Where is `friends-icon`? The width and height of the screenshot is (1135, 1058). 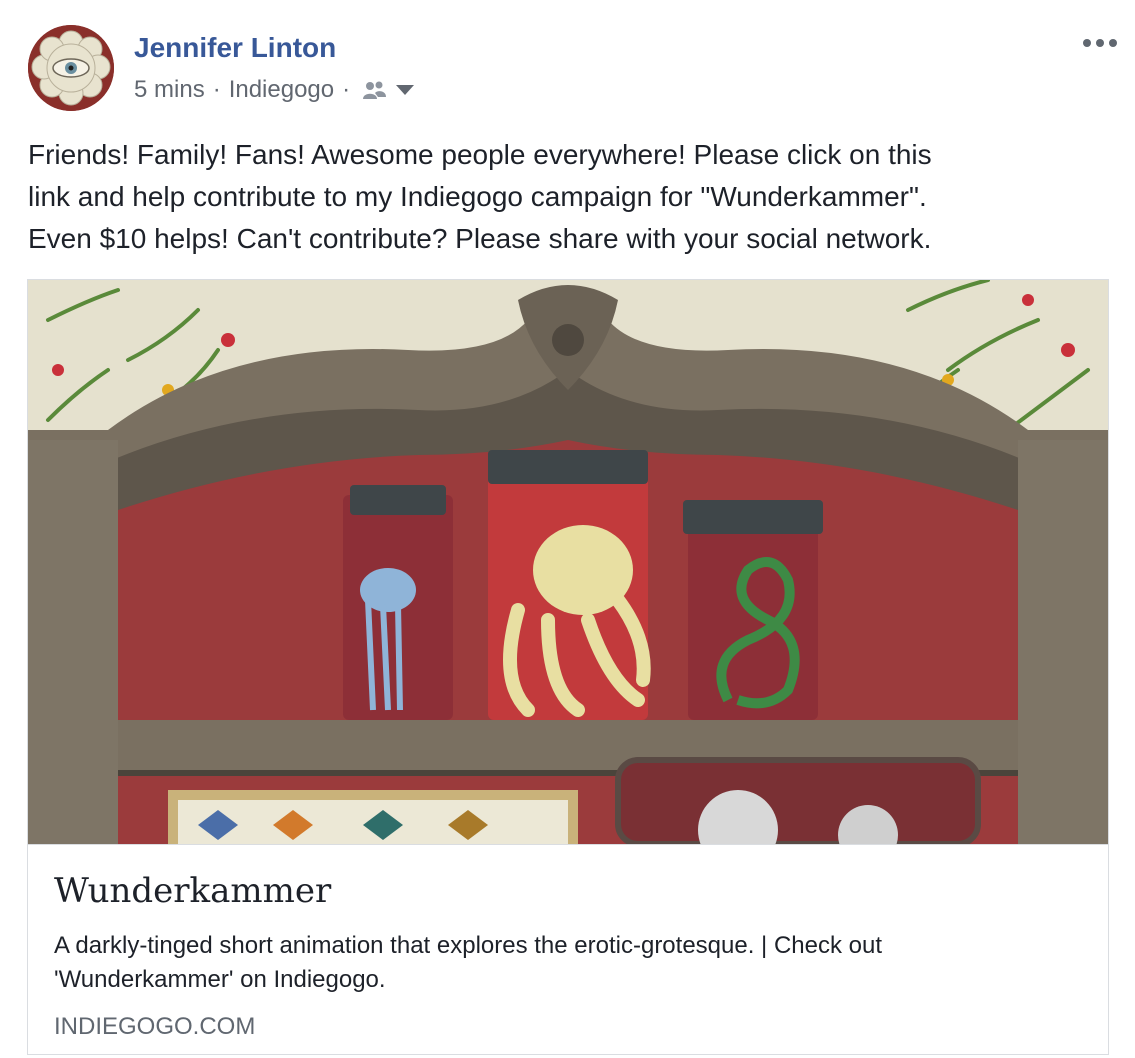 friends-icon is located at coordinates (375, 90).